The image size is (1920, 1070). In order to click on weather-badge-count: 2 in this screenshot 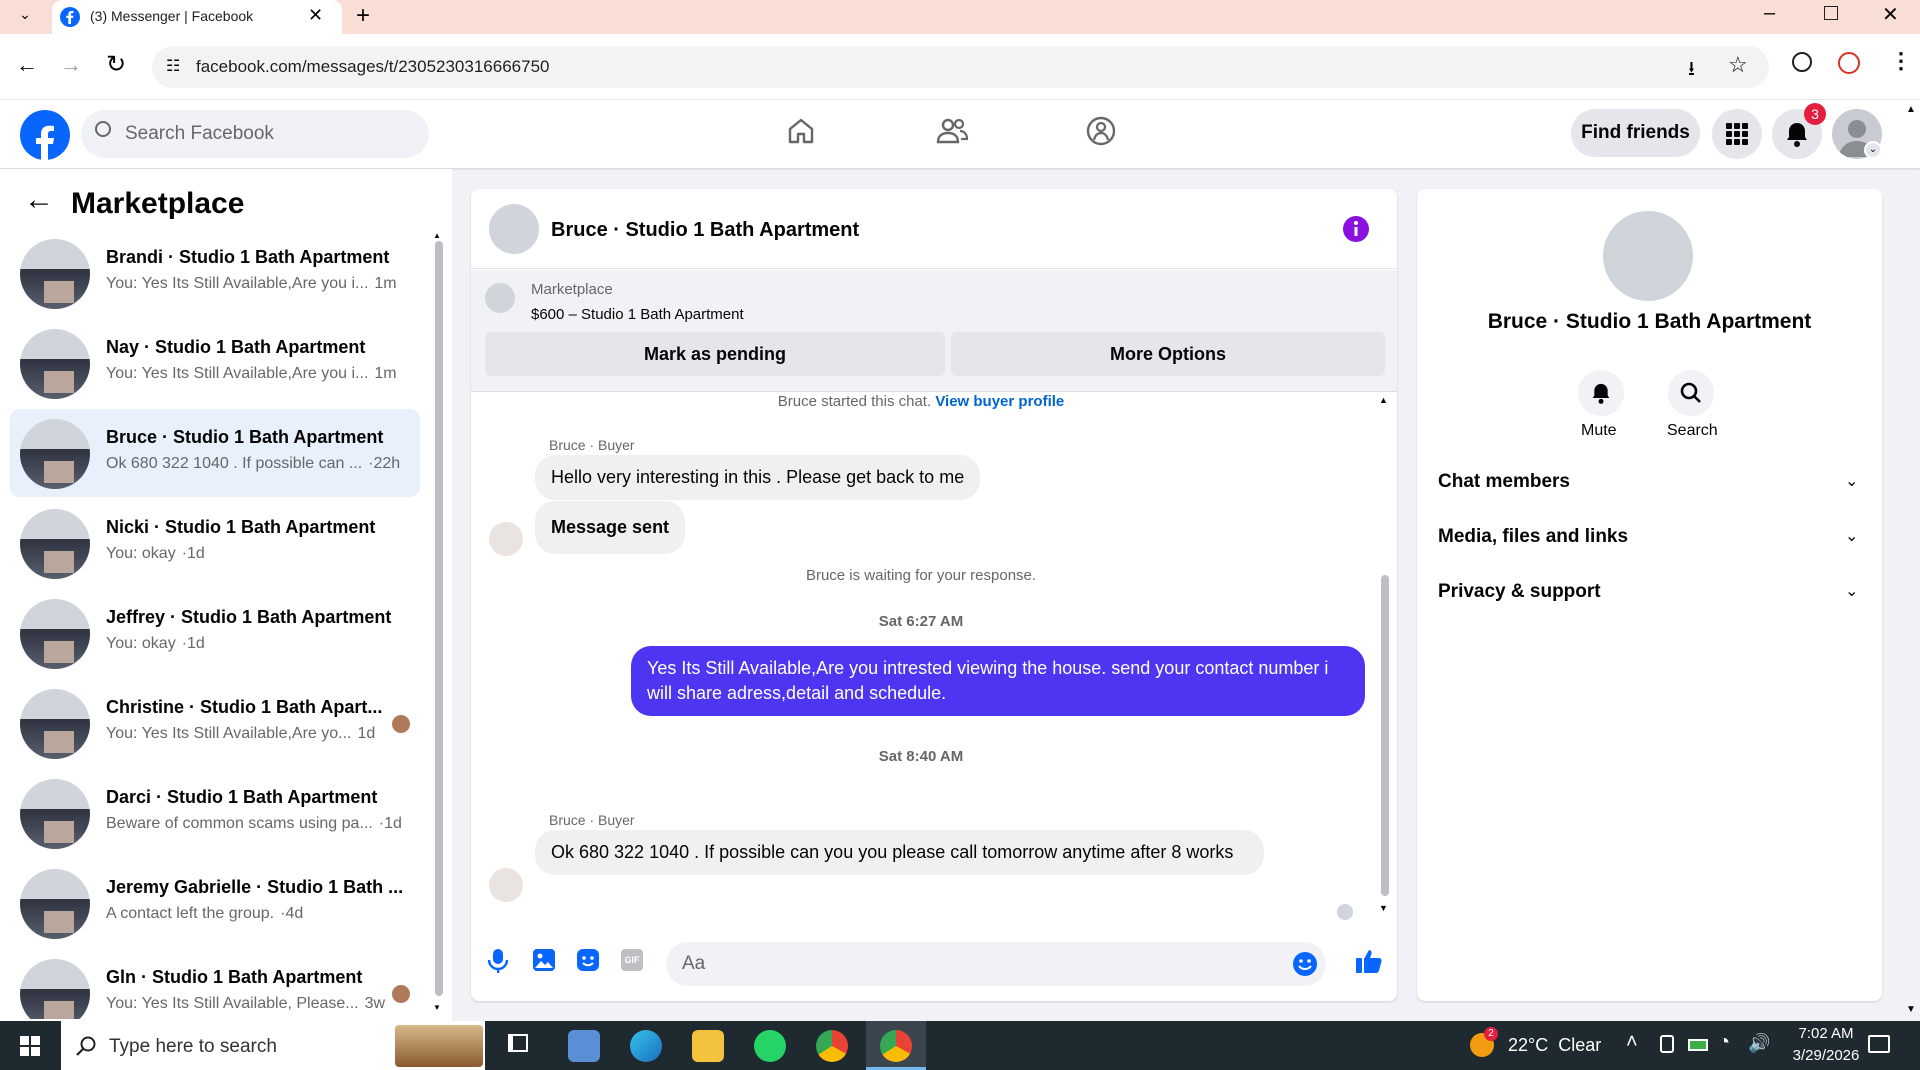, I will do `click(1491, 1033)`.